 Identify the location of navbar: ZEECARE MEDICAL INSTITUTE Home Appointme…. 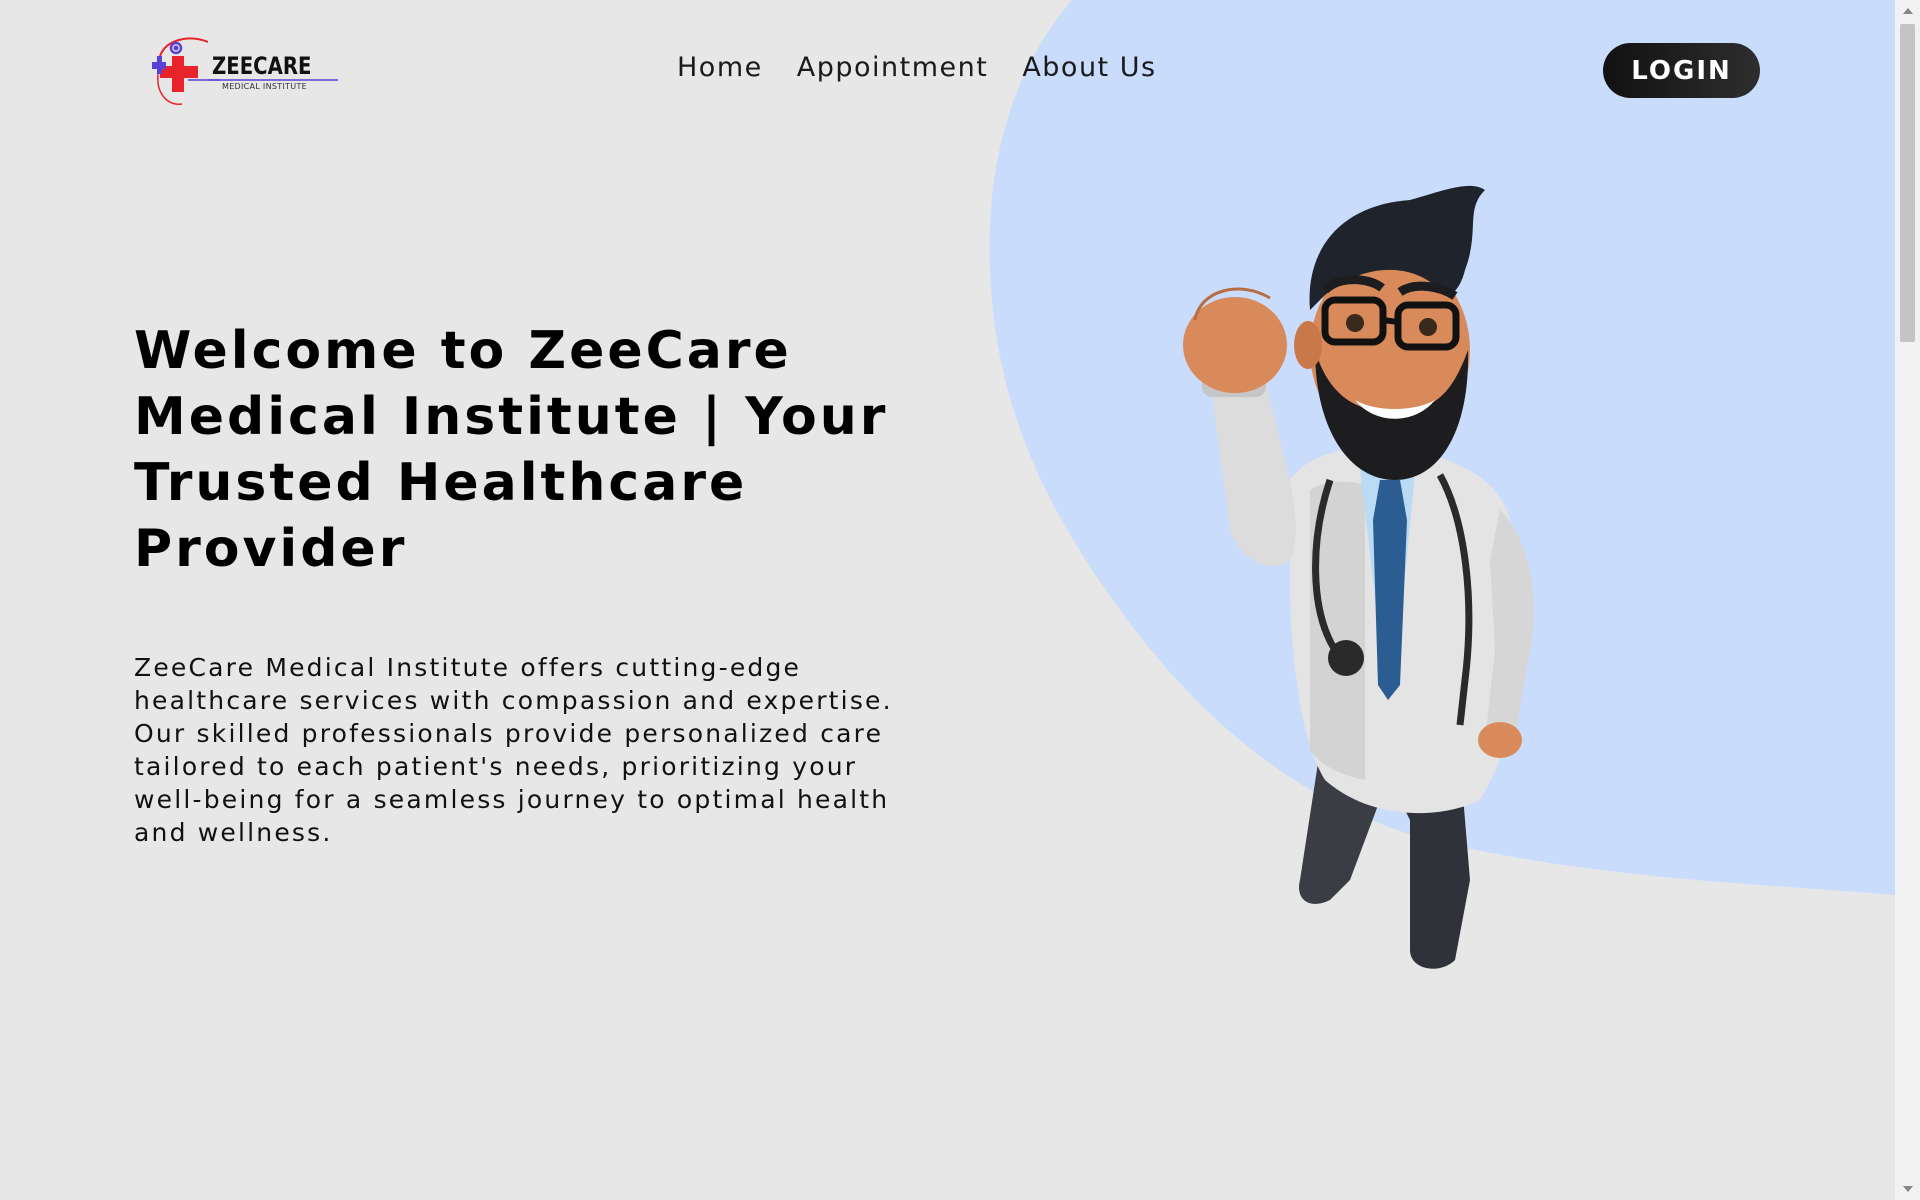
(947, 70).